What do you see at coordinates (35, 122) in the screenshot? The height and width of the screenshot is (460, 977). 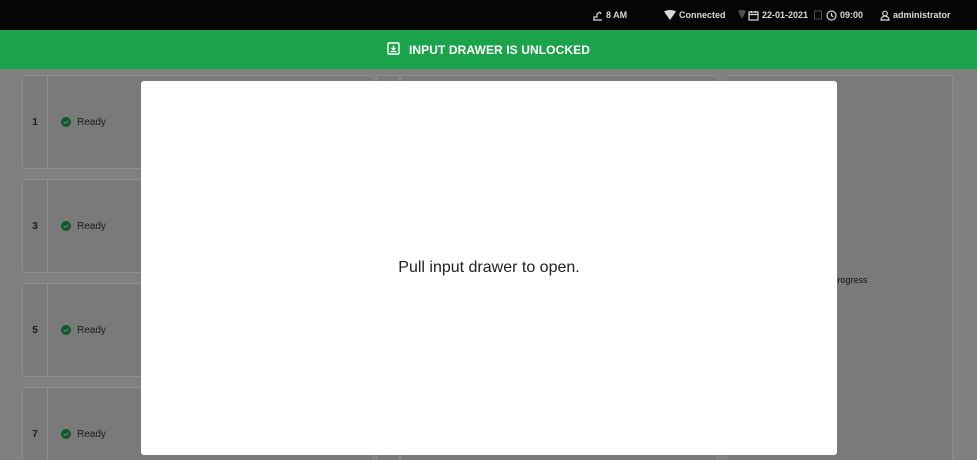 I see `slot-number: 1` at bounding box center [35, 122].